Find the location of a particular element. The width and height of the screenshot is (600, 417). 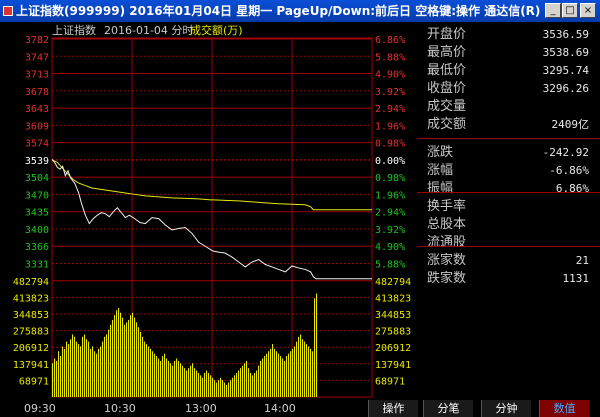

price-tick-label: 3366 is located at coordinates (37, 247).